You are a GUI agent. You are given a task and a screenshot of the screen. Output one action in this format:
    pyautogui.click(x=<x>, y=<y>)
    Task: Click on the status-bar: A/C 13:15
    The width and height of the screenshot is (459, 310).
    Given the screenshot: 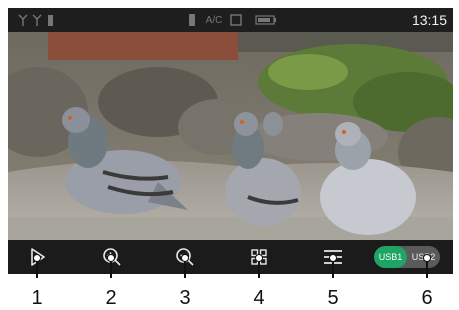 What is the action you would take?
    pyautogui.click(x=230, y=20)
    